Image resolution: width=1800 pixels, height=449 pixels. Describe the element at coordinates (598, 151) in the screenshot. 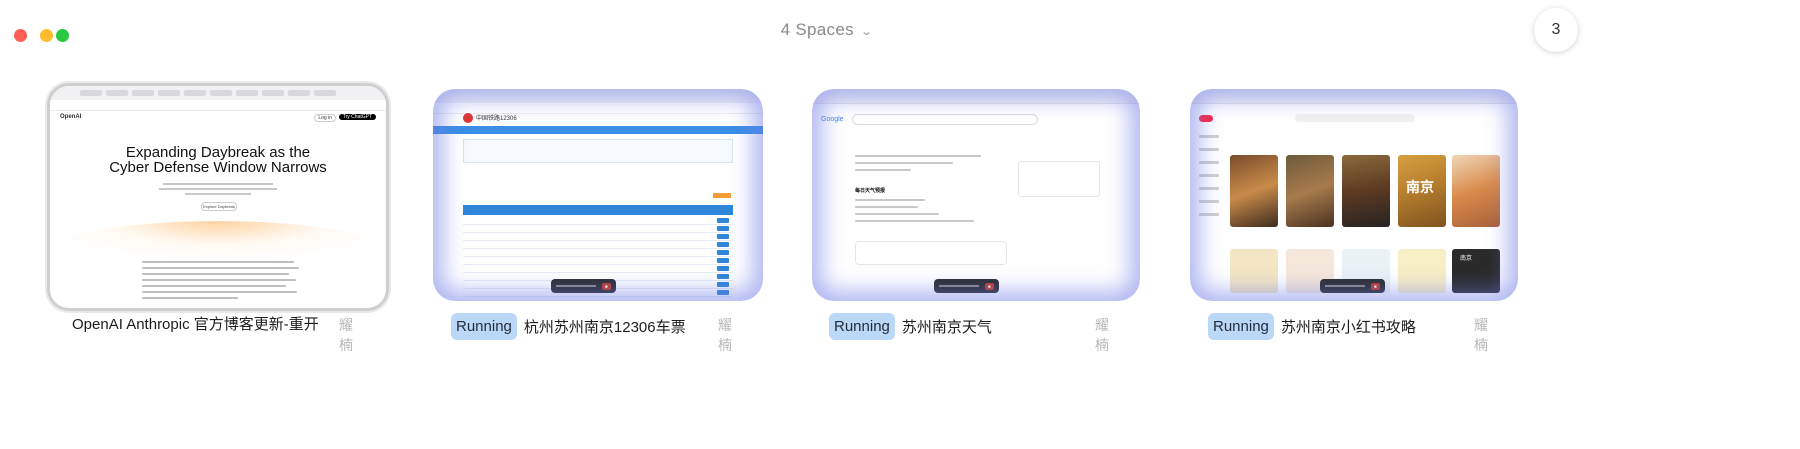

I see `ticket-search-form` at that location.